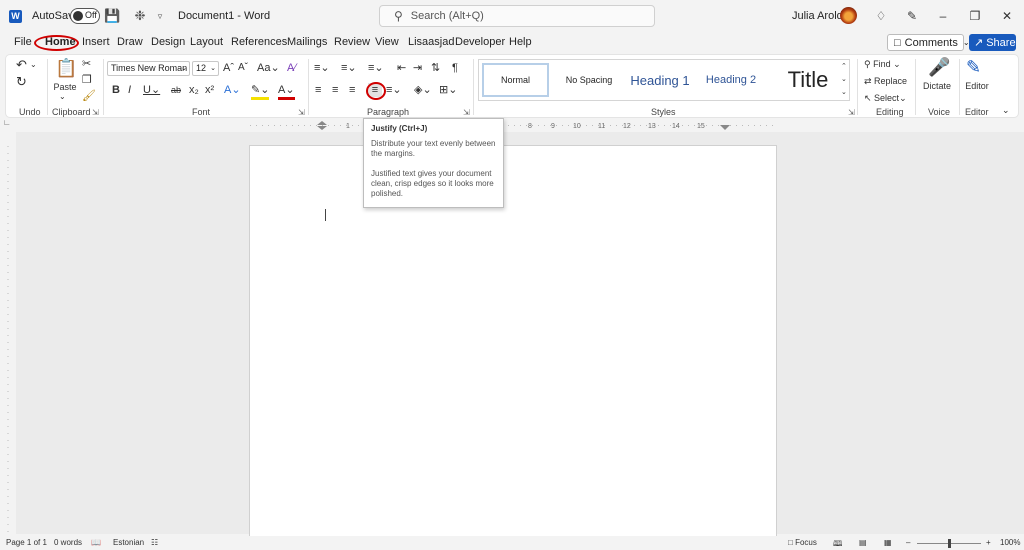 This screenshot has height=550, width=1024. Describe the element at coordinates (676, 126) in the screenshot. I see `ruler-number: 14` at that location.